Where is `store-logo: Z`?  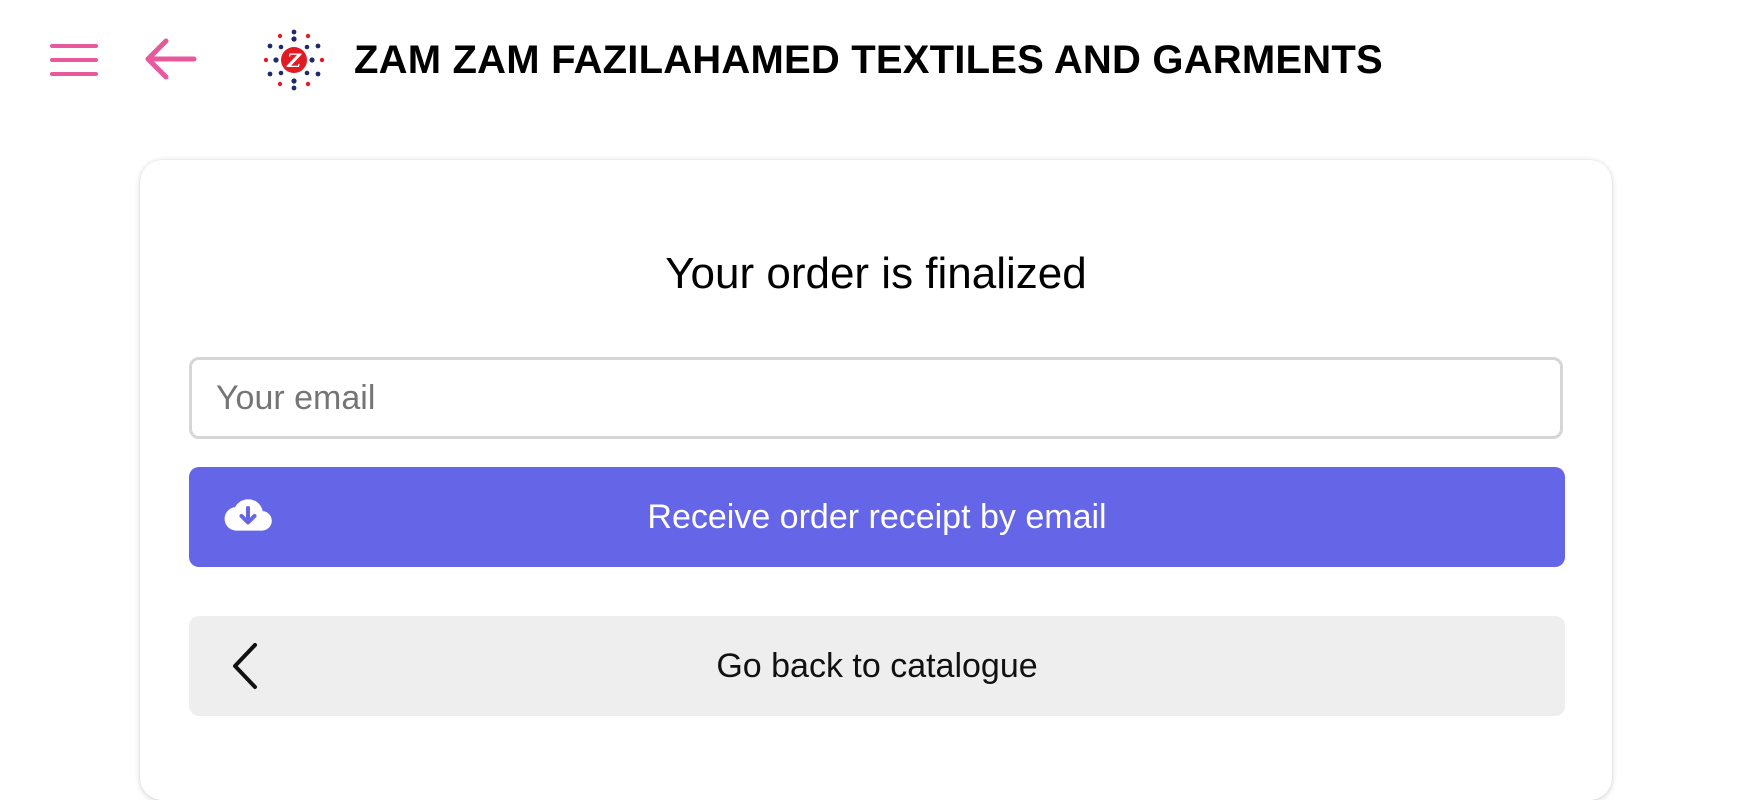 store-logo: Z is located at coordinates (294, 60).